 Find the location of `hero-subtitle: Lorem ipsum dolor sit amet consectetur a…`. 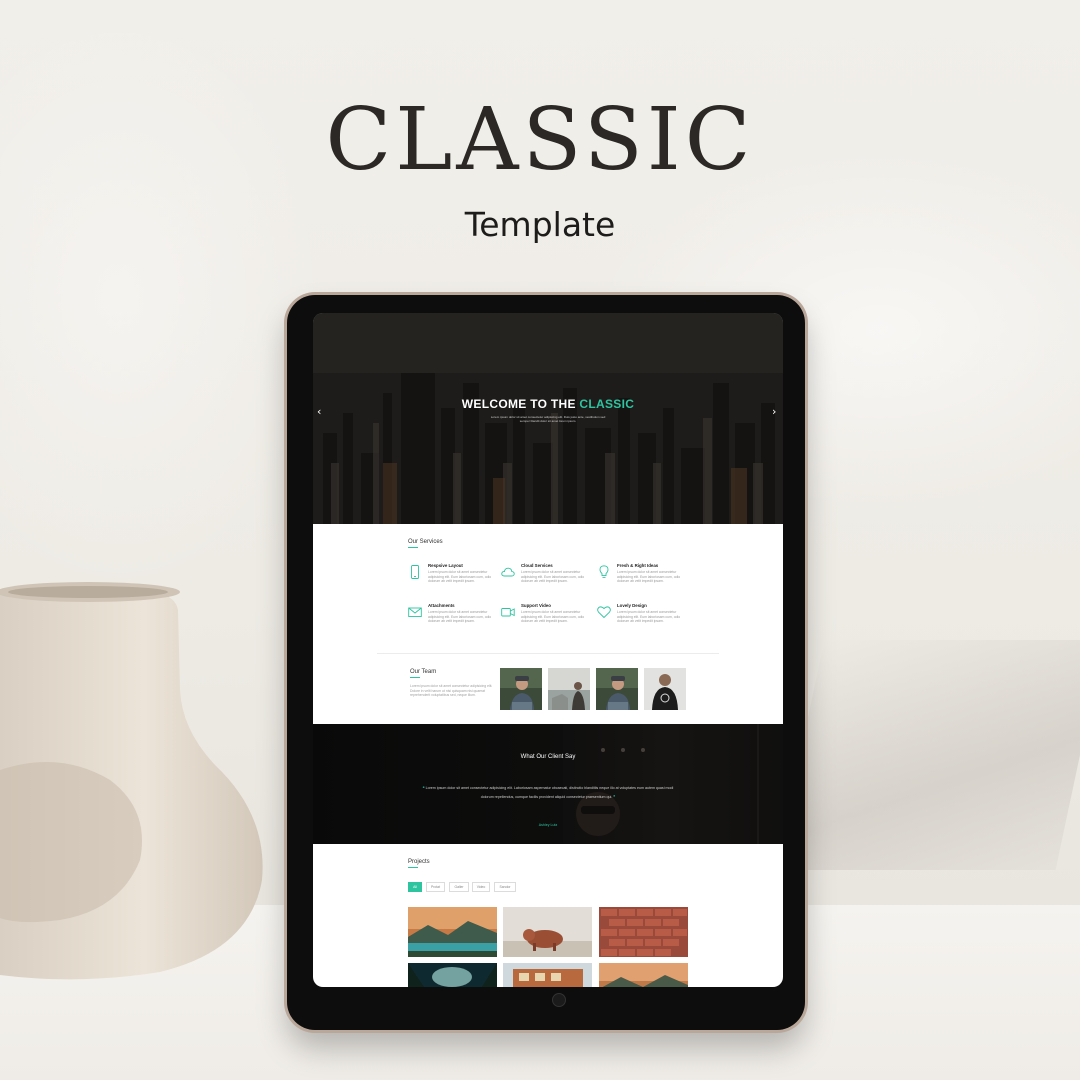

hero-subtitle: Lorem ipsum dolor sit amet consectetur a… is located at coordinates (548, 419).